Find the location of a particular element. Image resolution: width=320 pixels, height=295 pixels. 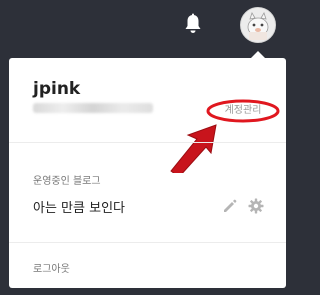

bell-icon is located at coordinates (193, 24).